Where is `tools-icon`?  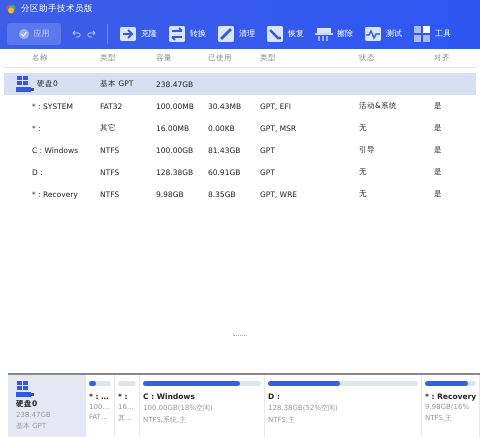
tools-icon is located at coordinates (422, 33).